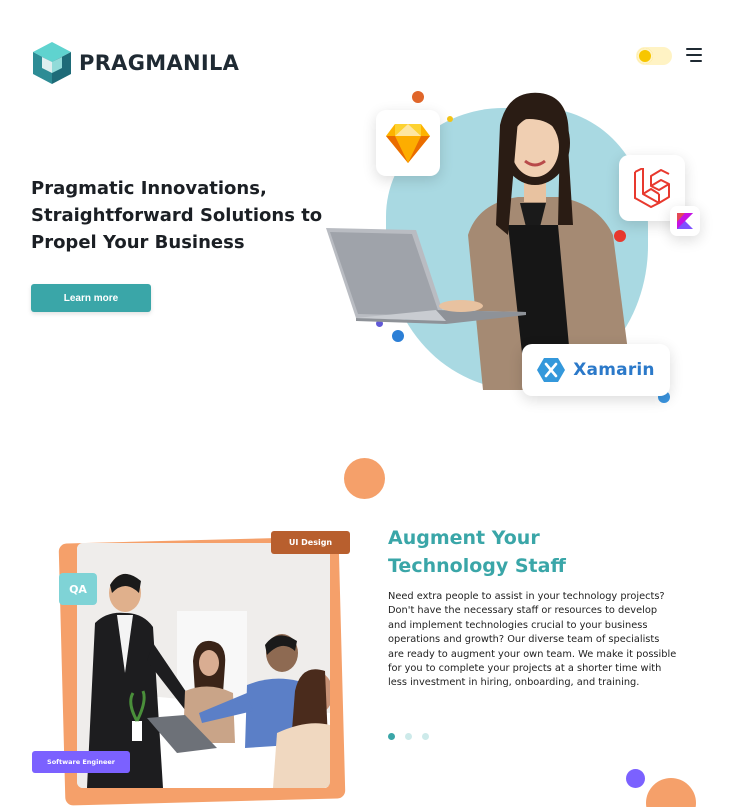 Image resolution: width=732 pixels, height=807 pixels. Describe the element at coordinates (81, 762) in the screenshot. I see `software-engineer-tag: Software Engineer` at that location.